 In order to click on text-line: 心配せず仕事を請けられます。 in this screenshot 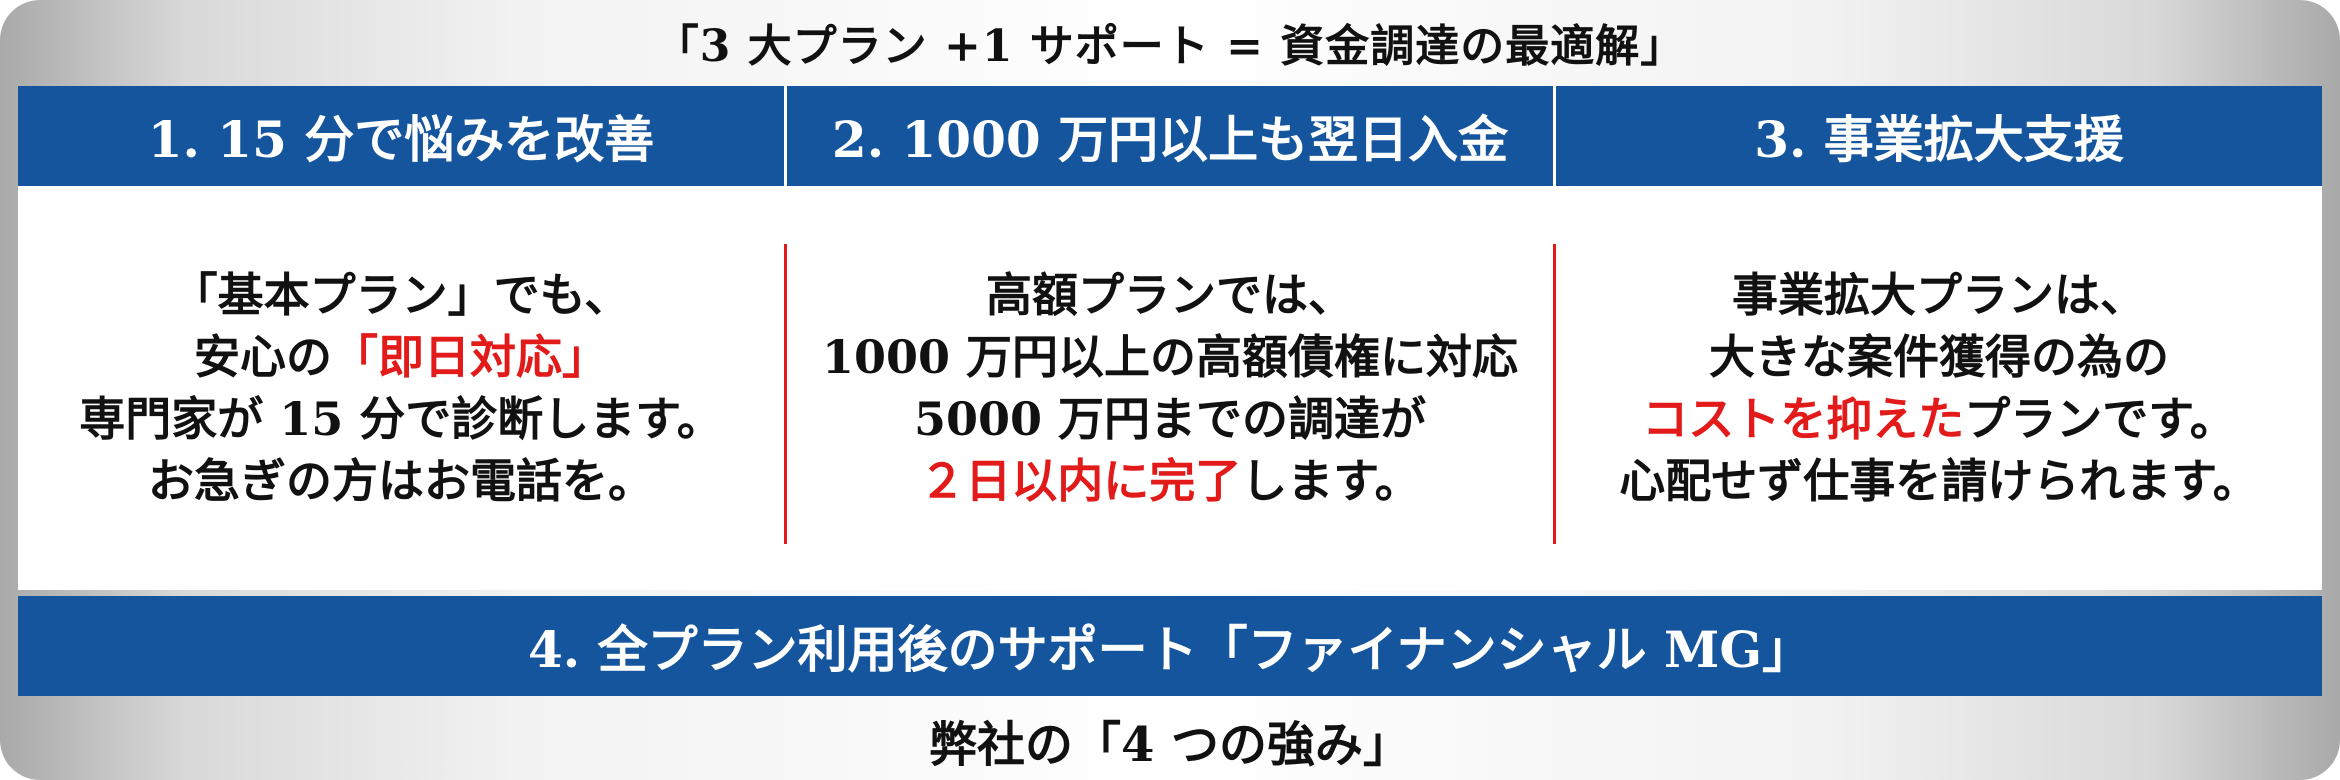, I will do `click(1938, 481)`.